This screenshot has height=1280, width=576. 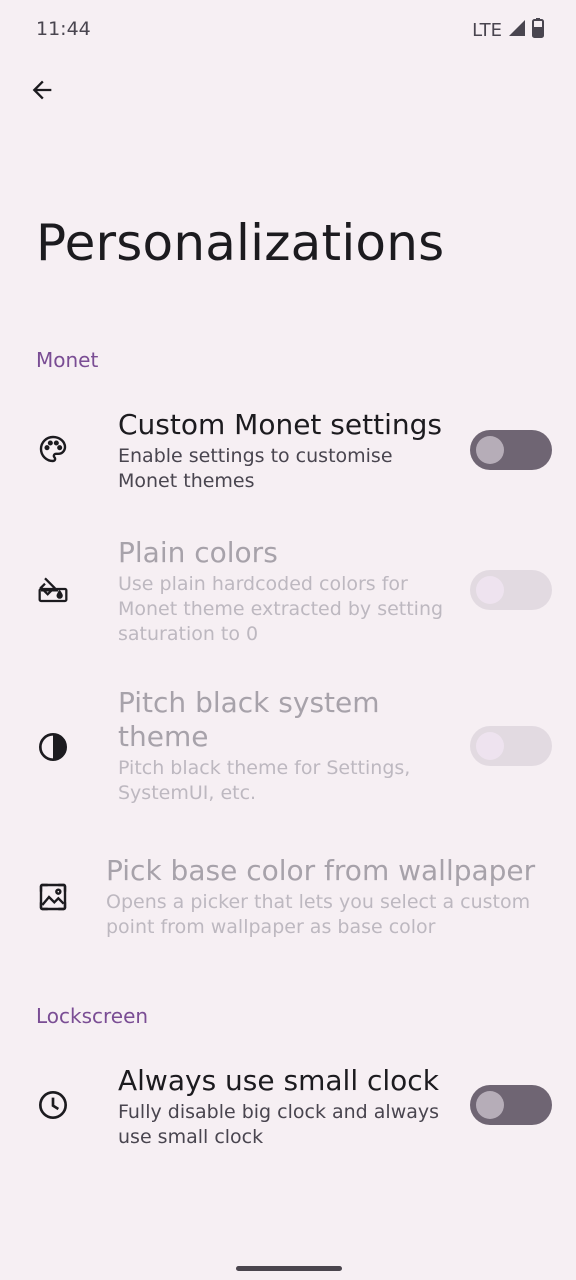 What do you see at coordinates (63, 29) in the screenshot?
I see `status-time: 11:44` at bounding box center [63, 29].